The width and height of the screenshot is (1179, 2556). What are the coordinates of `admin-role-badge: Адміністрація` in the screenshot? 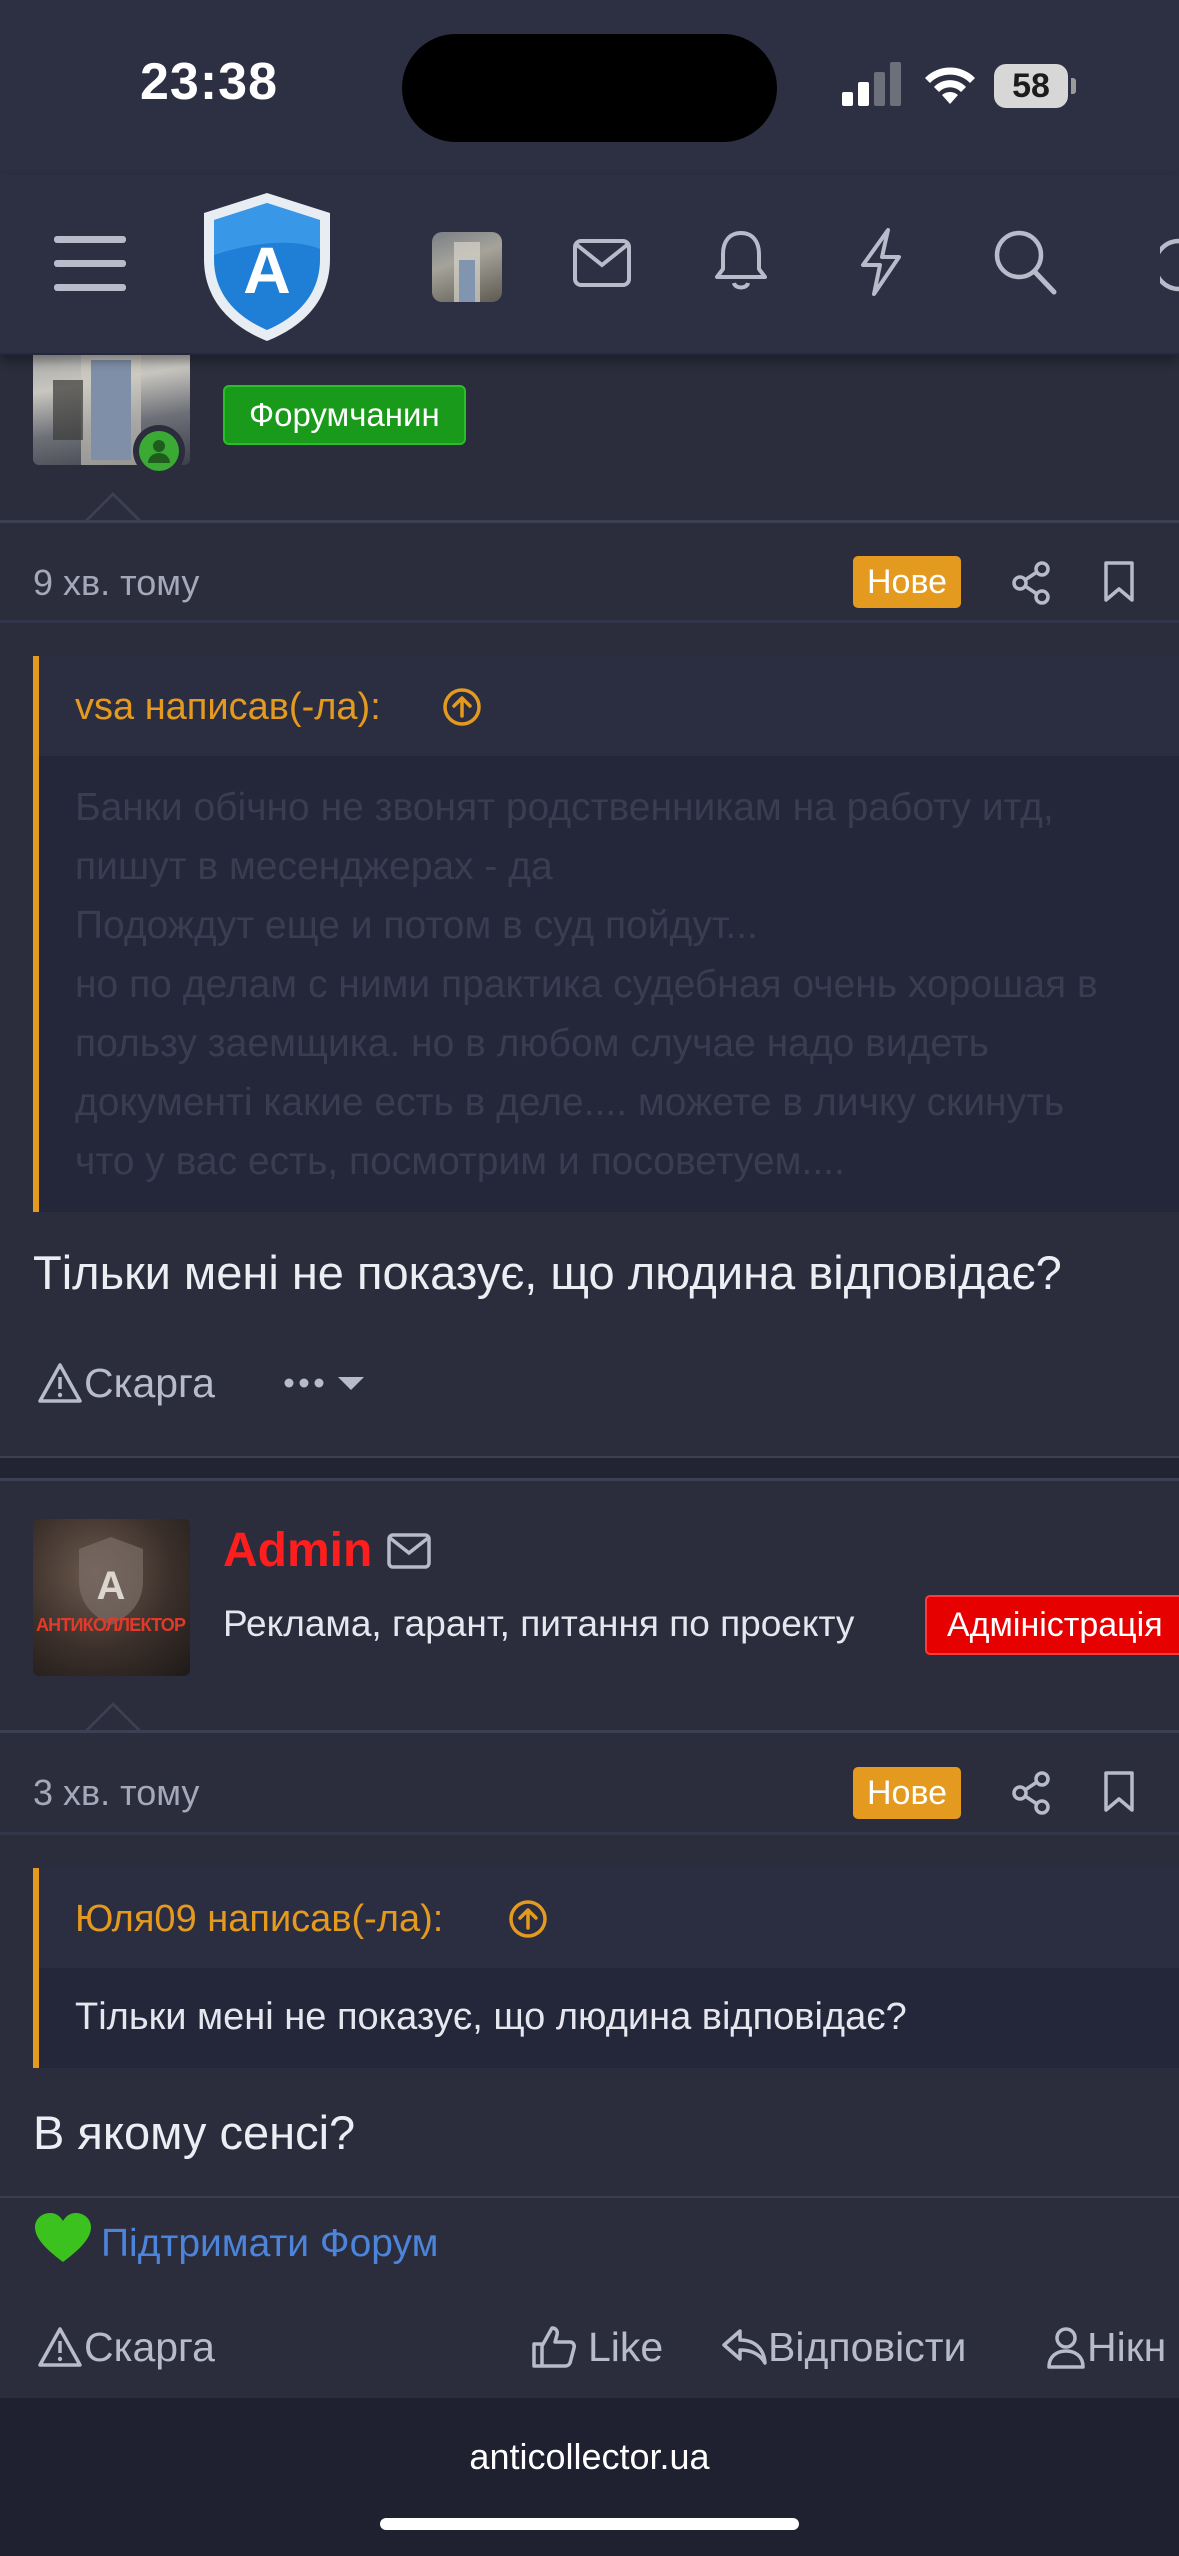 It's located at (1052, 1625).